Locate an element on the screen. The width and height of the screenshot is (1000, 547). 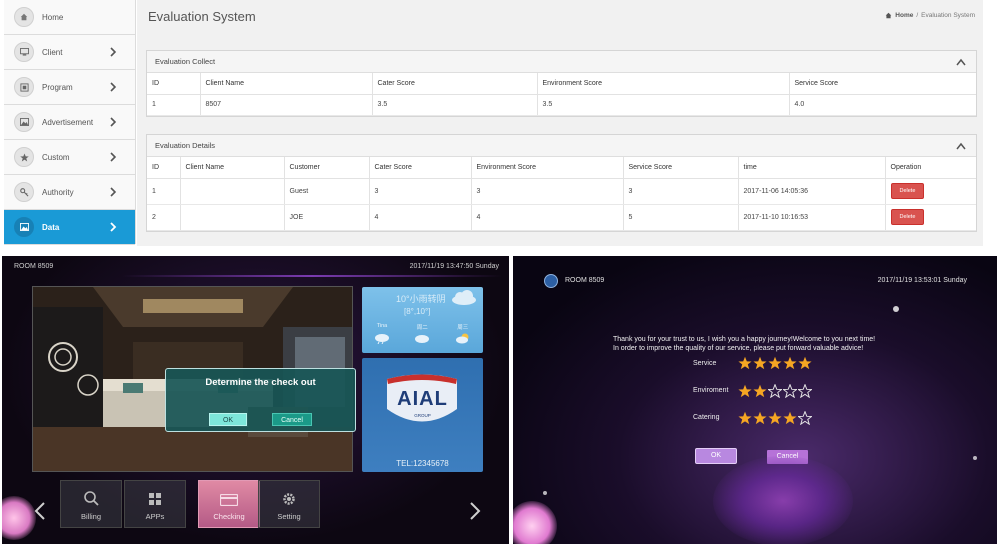
tile-apps: APPs is located at coordinates (155, 504).